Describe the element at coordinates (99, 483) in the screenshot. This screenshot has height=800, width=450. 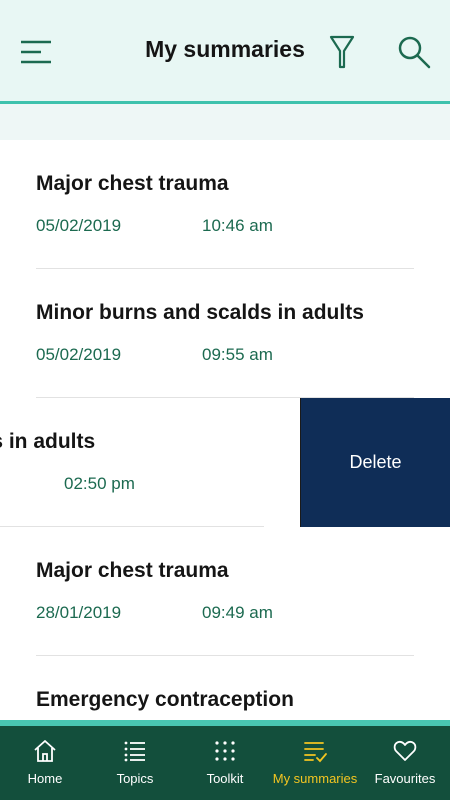
I see `summary-time: 02:50 pm` at that location.